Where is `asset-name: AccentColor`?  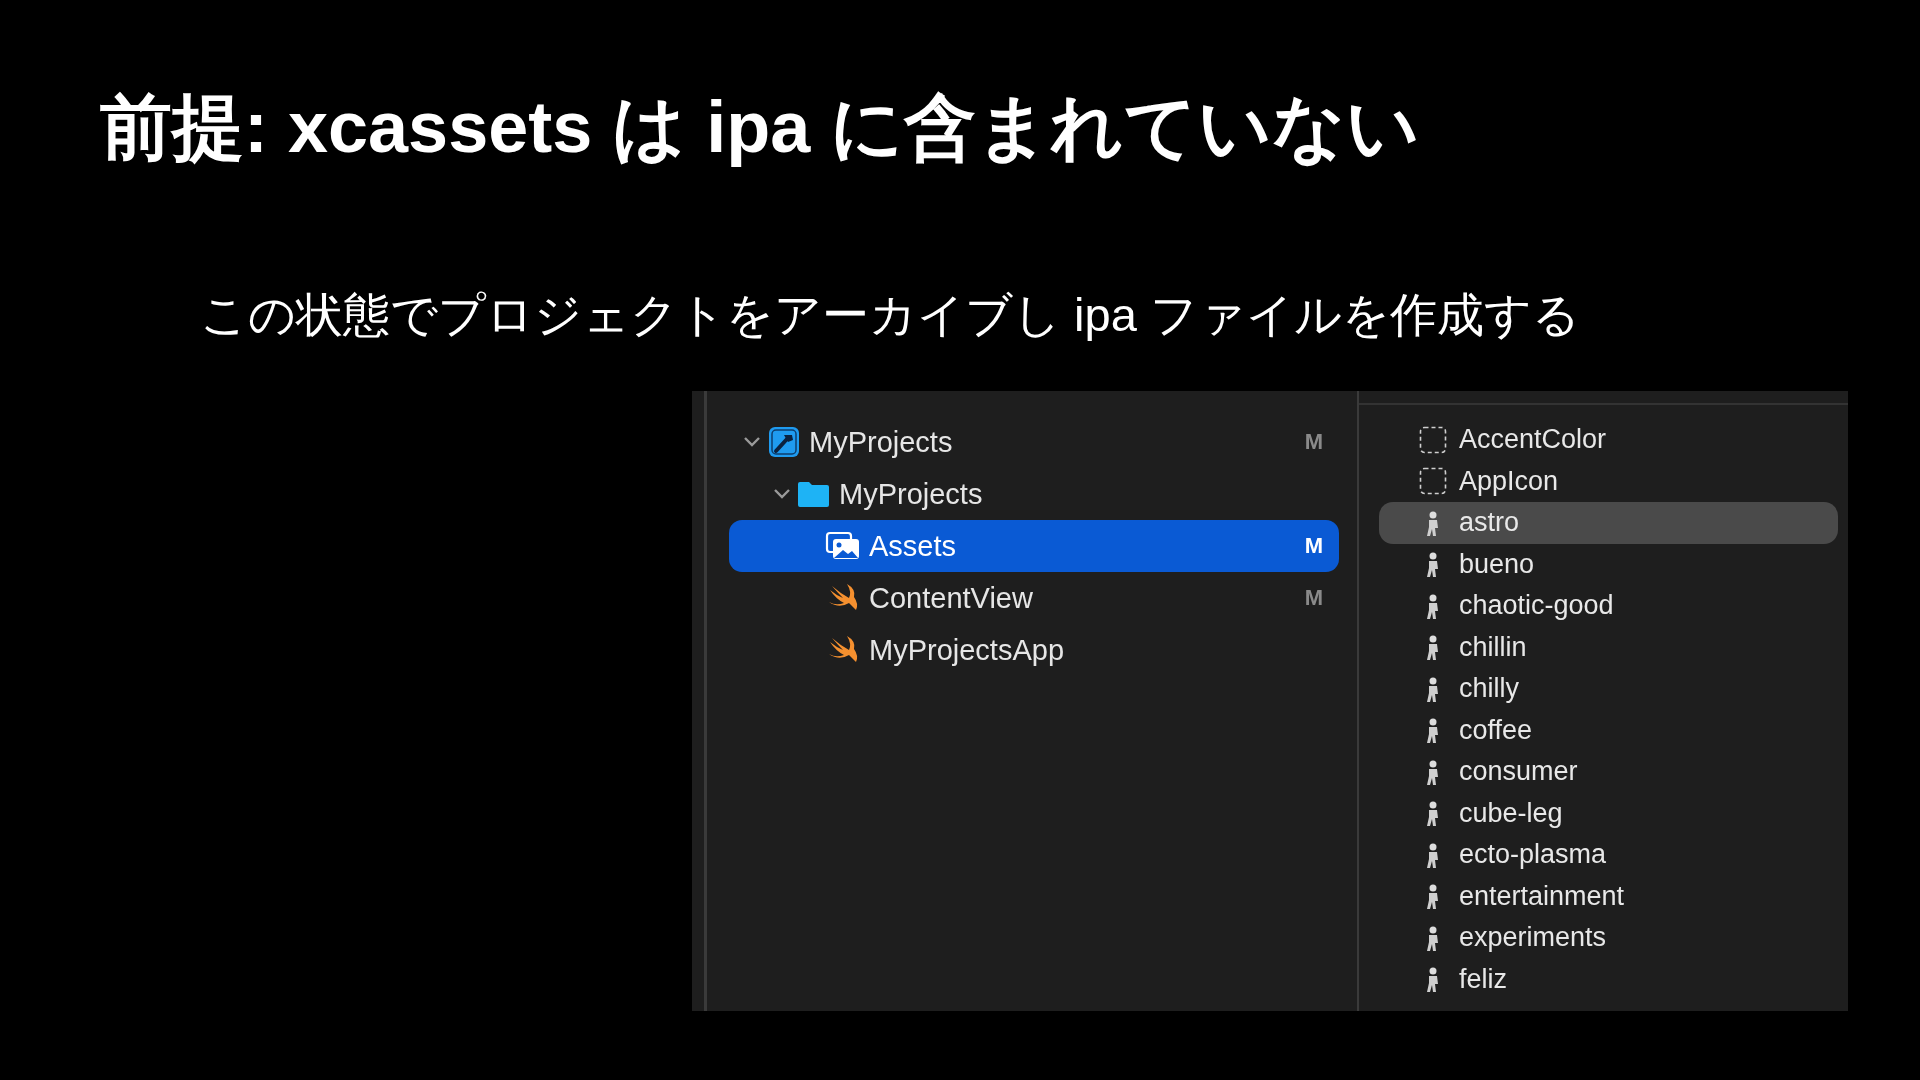
asset-name: AccentColor is located at coordinates (1533, 440).